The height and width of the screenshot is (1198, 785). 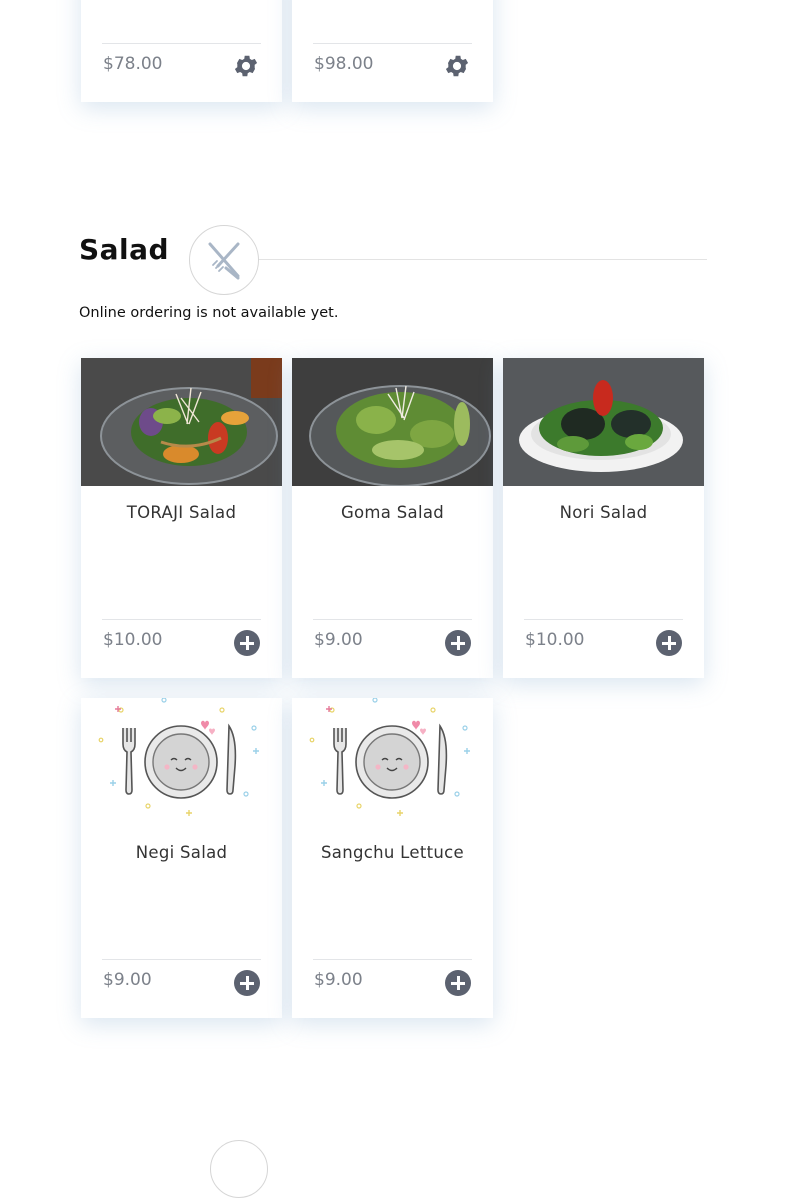 I want to click on menu-card-toraji-salad: TORAJI Salad $10.00, so click(x=181, y=518).